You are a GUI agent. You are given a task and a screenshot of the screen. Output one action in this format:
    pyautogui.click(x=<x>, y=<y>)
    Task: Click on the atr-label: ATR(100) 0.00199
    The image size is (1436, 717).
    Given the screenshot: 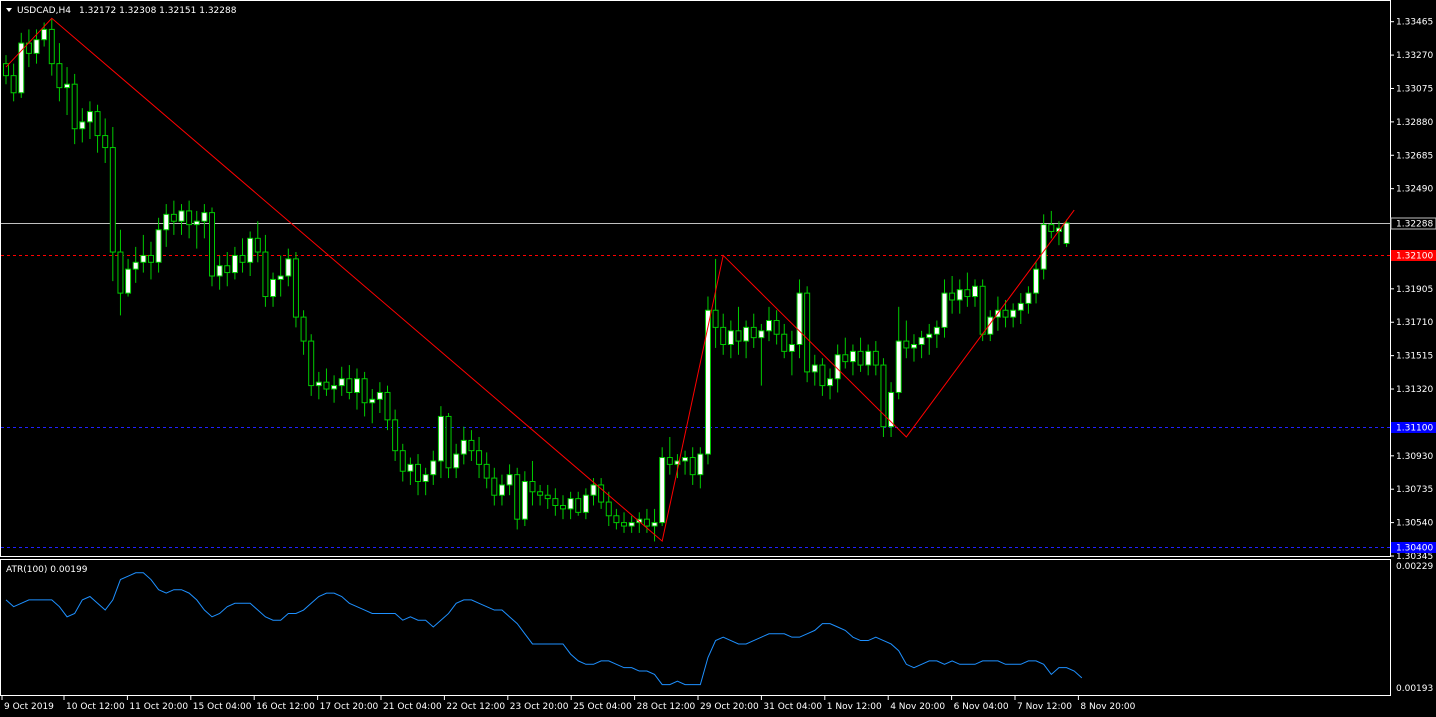 What is the action you would take?
    pyautogui.click(x=47, y=570)
    